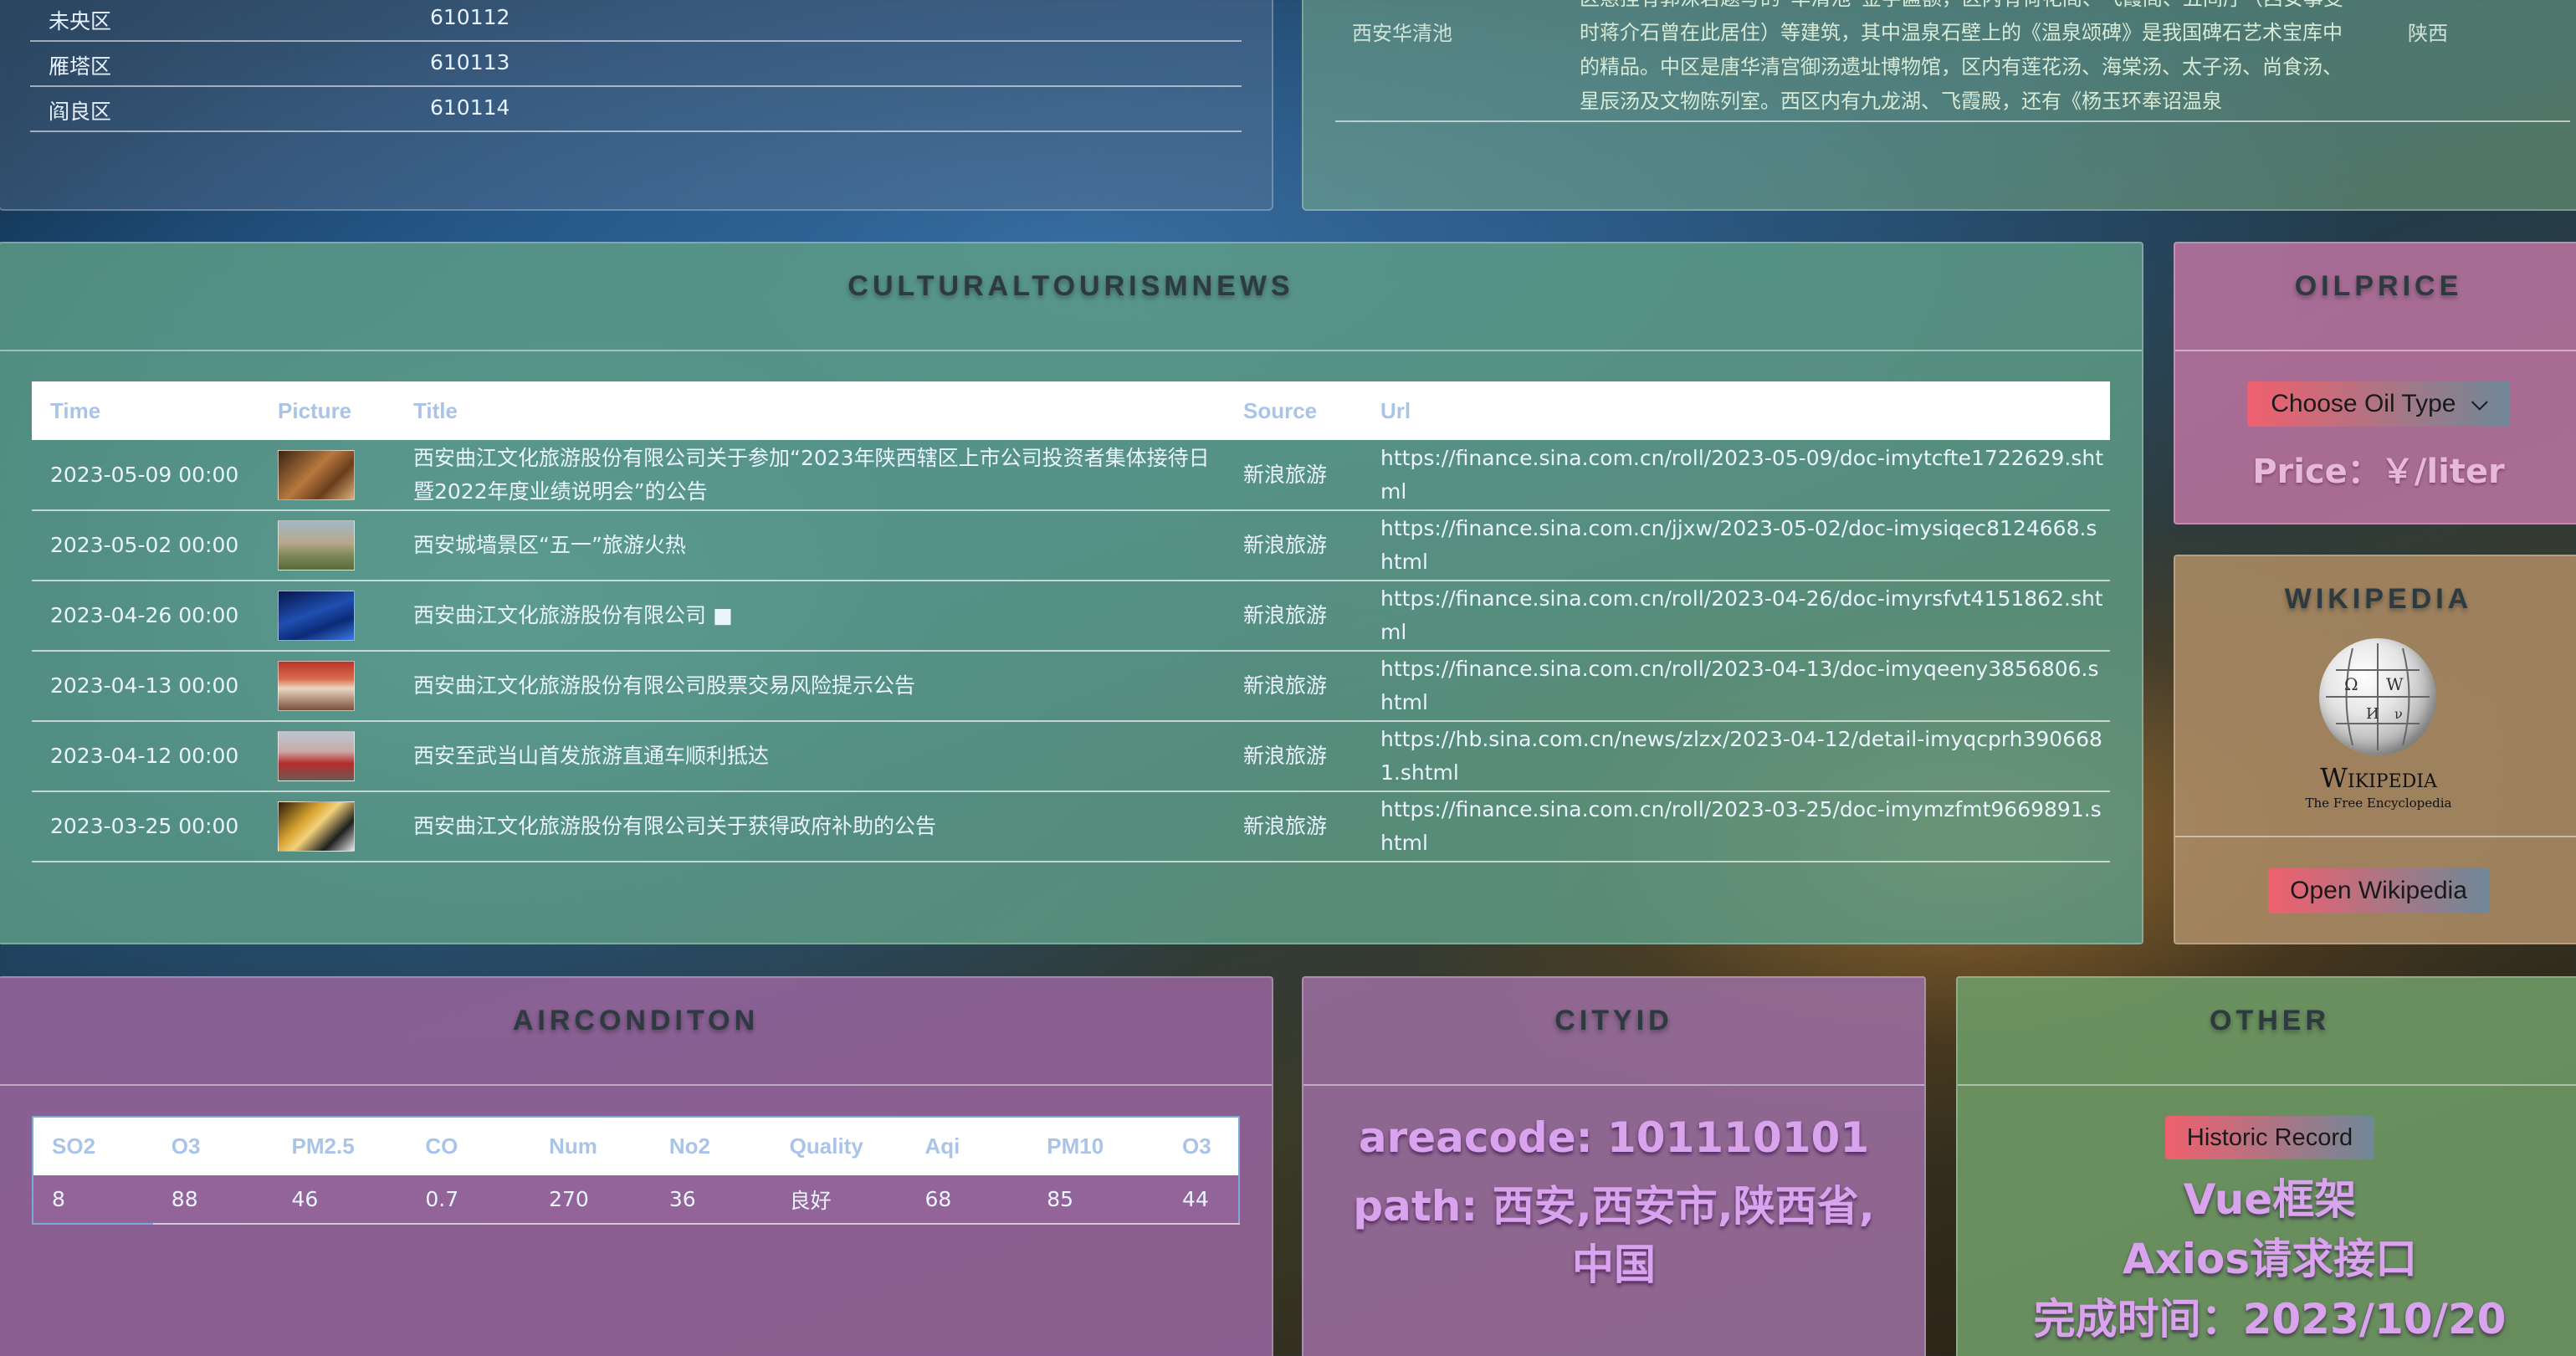  I want to click on district-code: 610112, so click(470, 17).